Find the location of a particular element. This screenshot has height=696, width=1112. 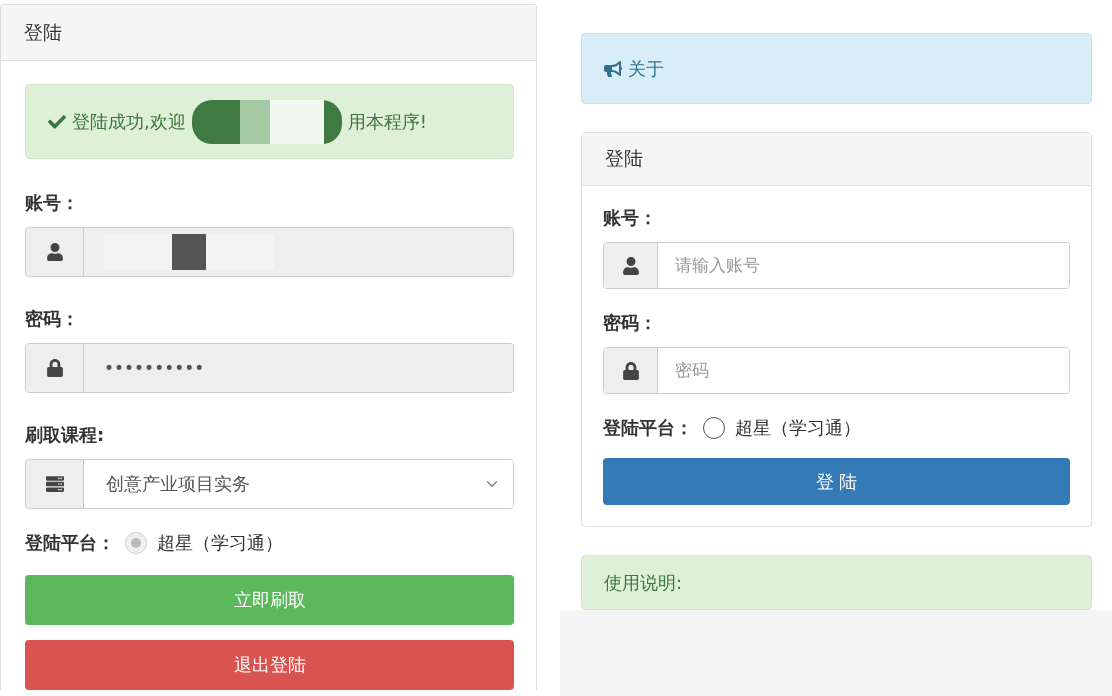

radio-button is located at coordinates (714, 428).